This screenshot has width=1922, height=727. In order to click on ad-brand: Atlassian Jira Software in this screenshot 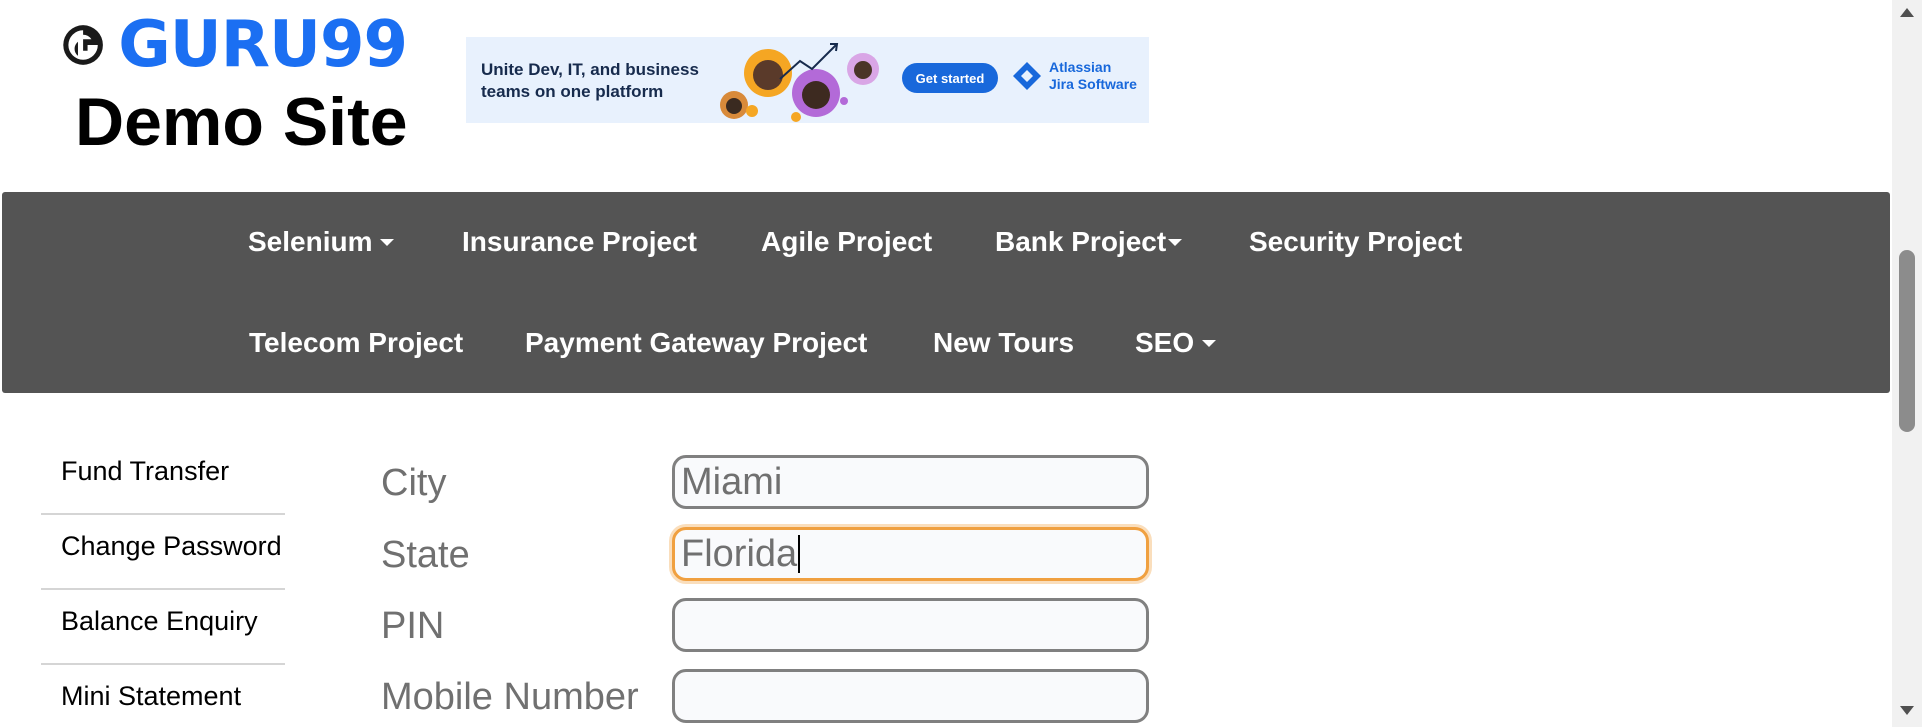, I will do `click(1074, 76)`.